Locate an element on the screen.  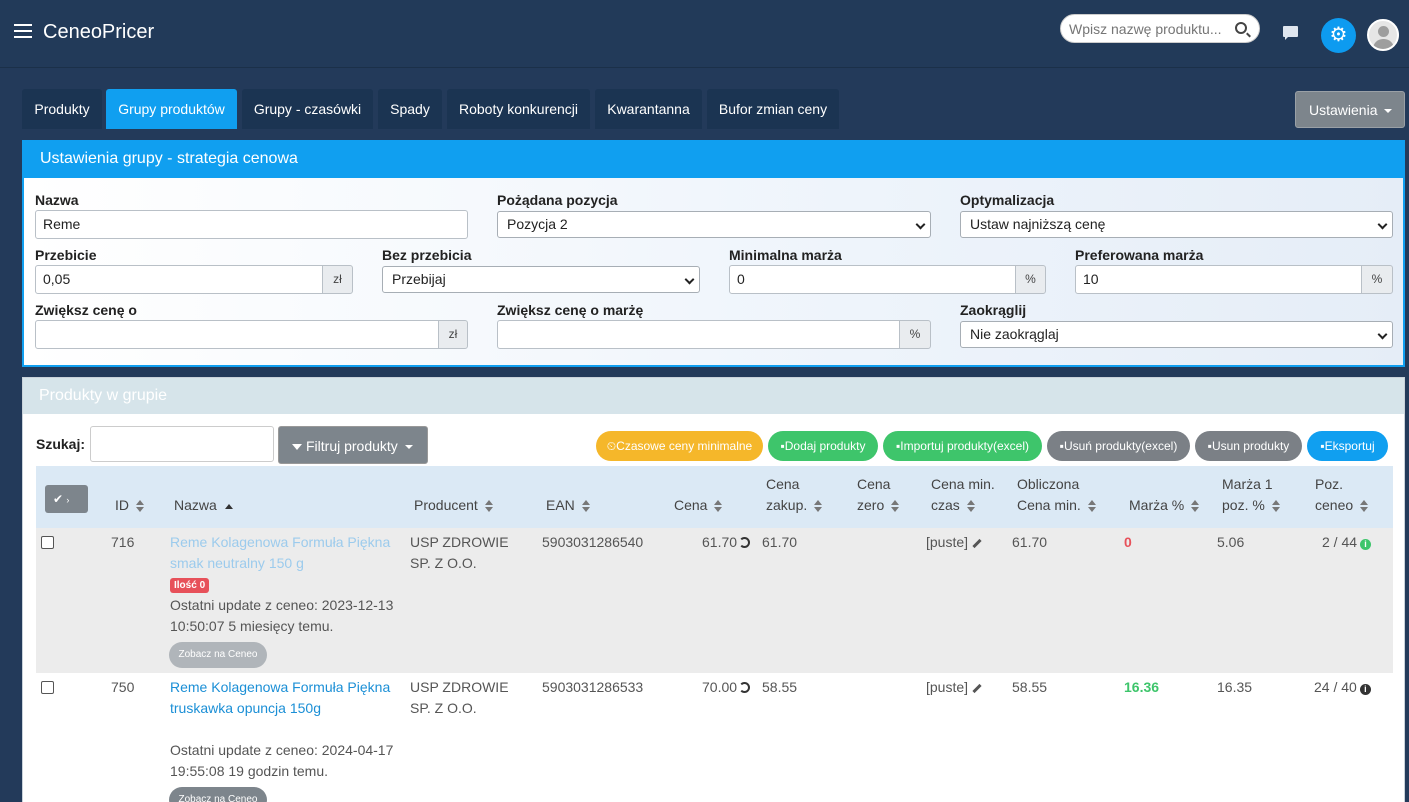
bez-przebicia-select: Przebijaj is located at coordinates (541, 279).